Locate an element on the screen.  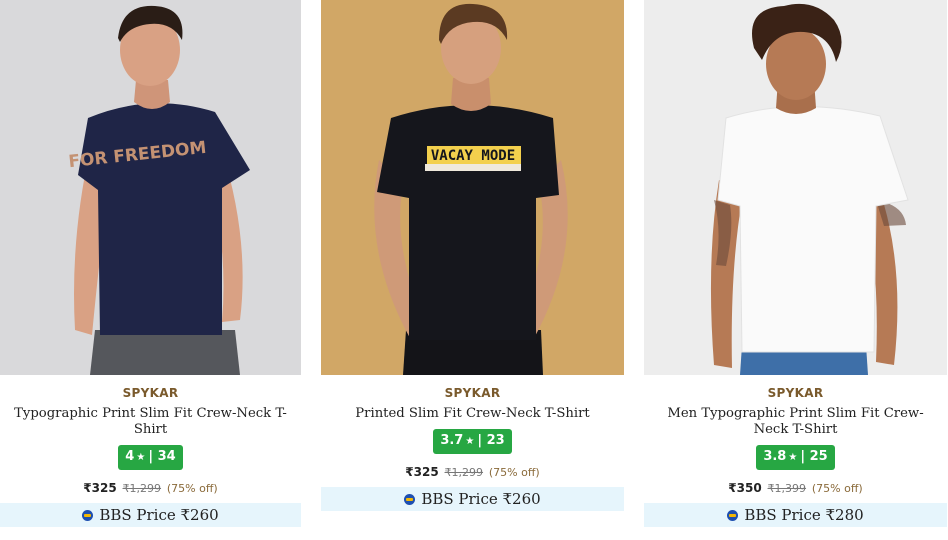
bbs-price-band: BBS Price ₹280 is located at coordinates (795, 515).